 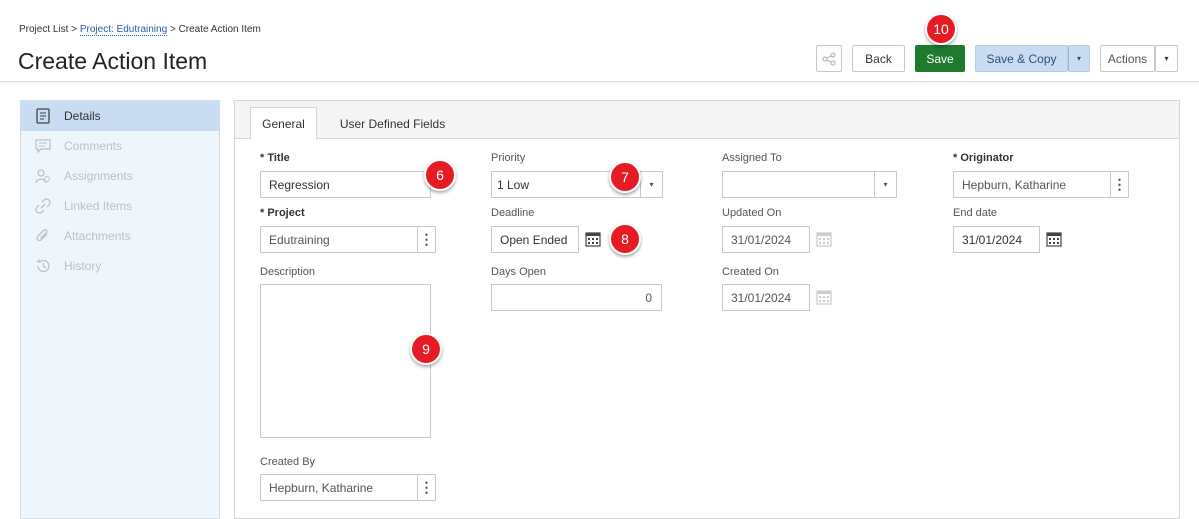 I want to click on actions-button: Actions, so click(x=1127, y=58).